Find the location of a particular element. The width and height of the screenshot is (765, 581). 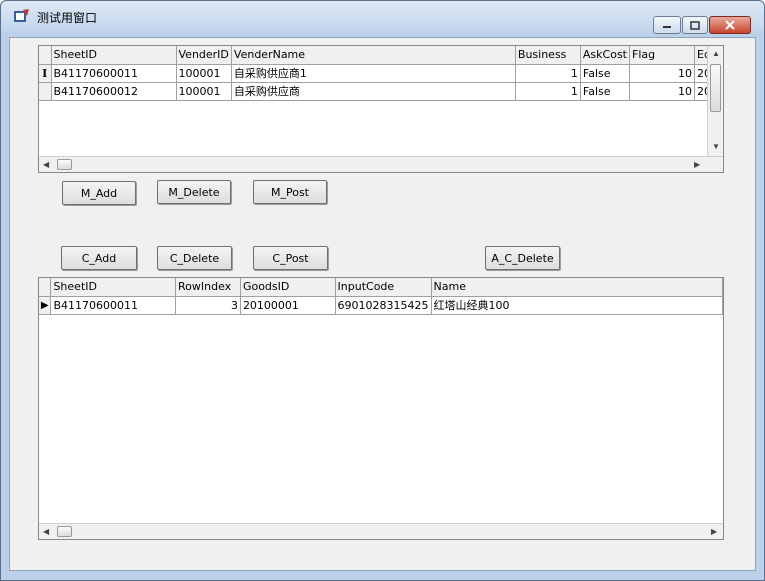

window-title: 测试用窗口 is located at coordinates (67, 18).